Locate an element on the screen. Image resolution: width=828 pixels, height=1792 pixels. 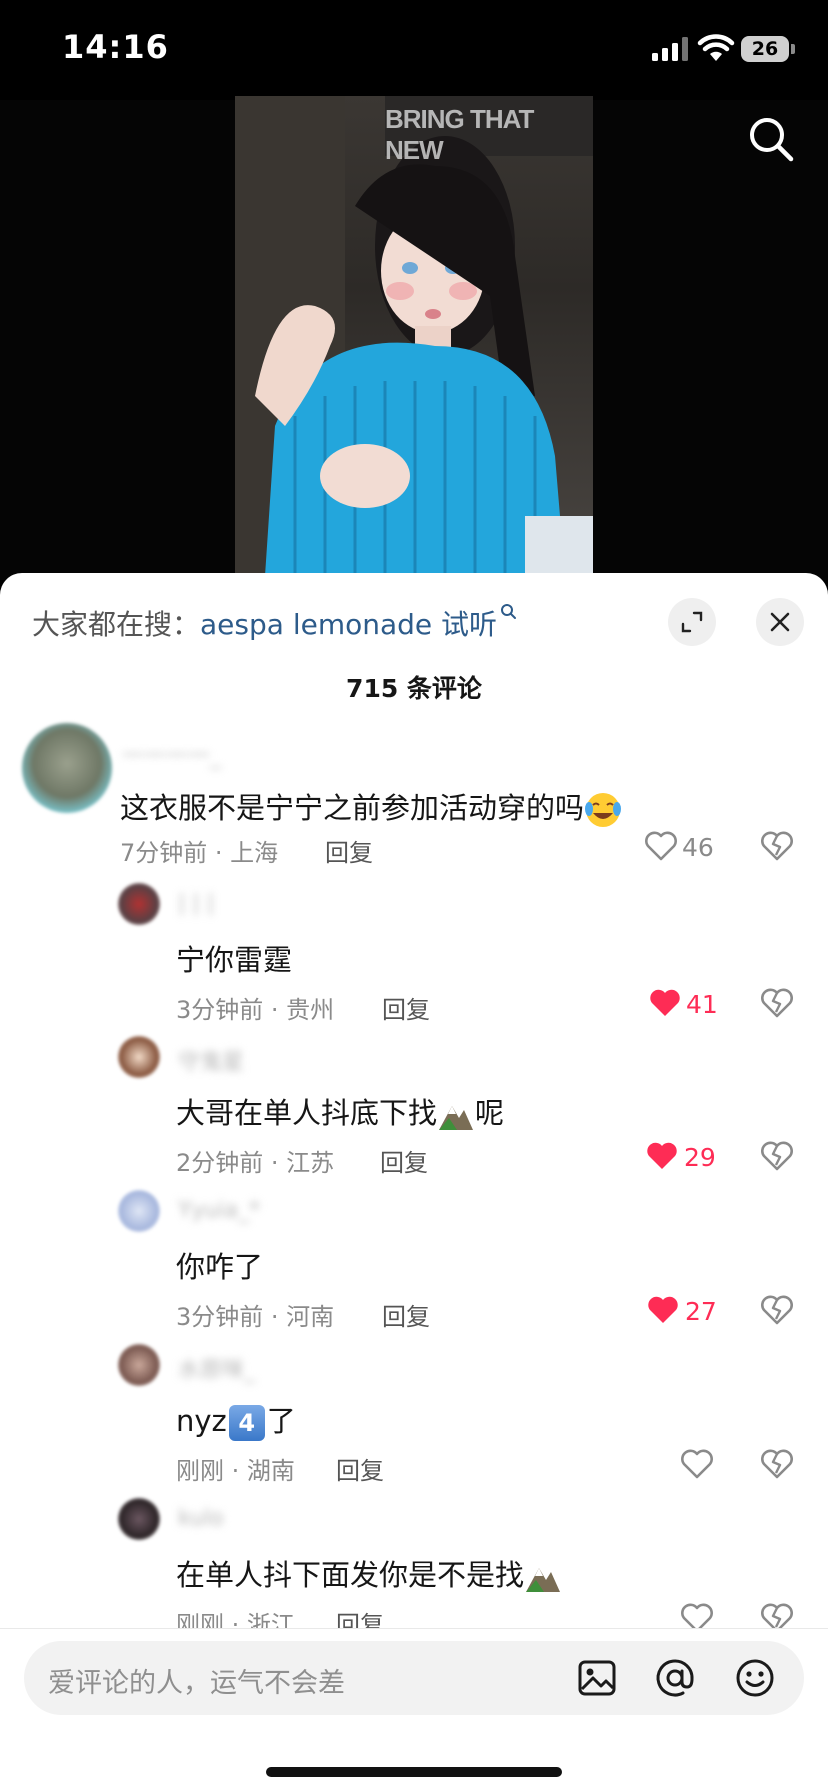
at-icon is located at coordinates (675, 1678).